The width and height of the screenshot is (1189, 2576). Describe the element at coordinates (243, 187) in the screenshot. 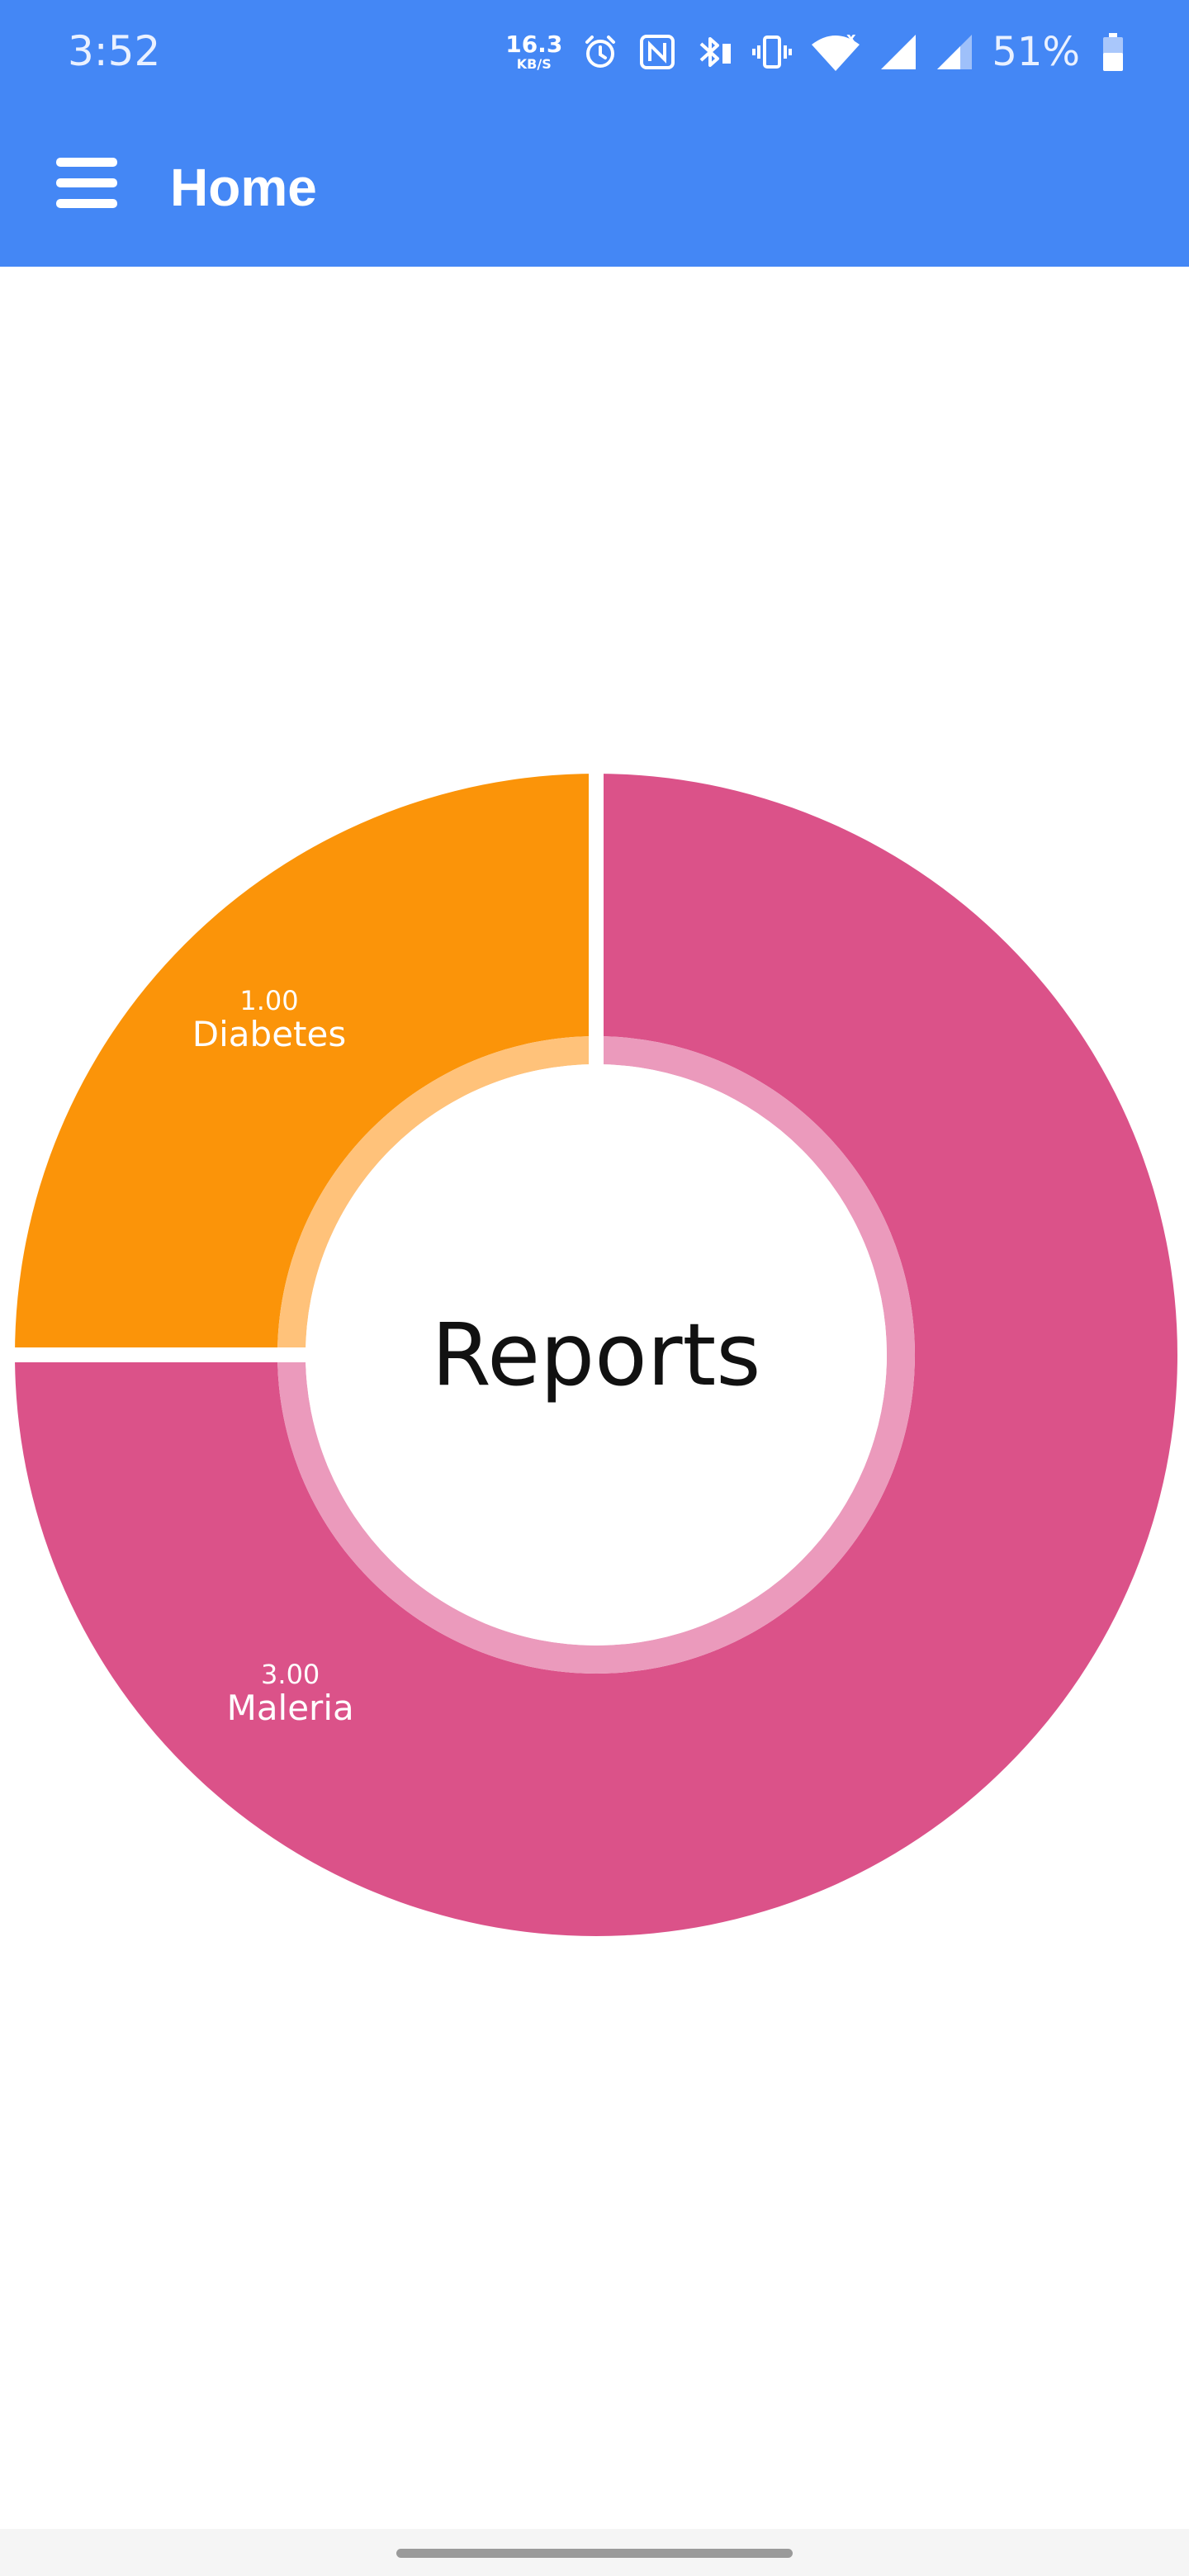

I see `page-title: Home` at that location.